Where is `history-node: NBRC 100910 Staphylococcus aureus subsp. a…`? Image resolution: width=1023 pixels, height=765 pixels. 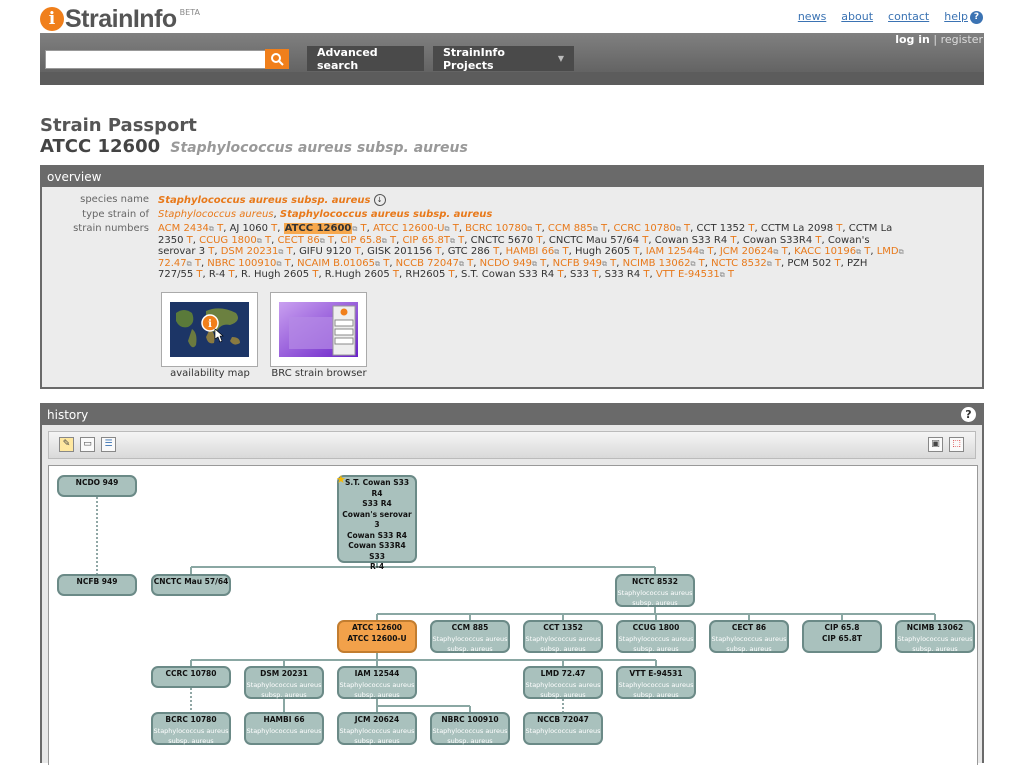 history-node: NBRC 100910 Staphylococcus aureus subsp. a… is located at coordinates (470, 728).